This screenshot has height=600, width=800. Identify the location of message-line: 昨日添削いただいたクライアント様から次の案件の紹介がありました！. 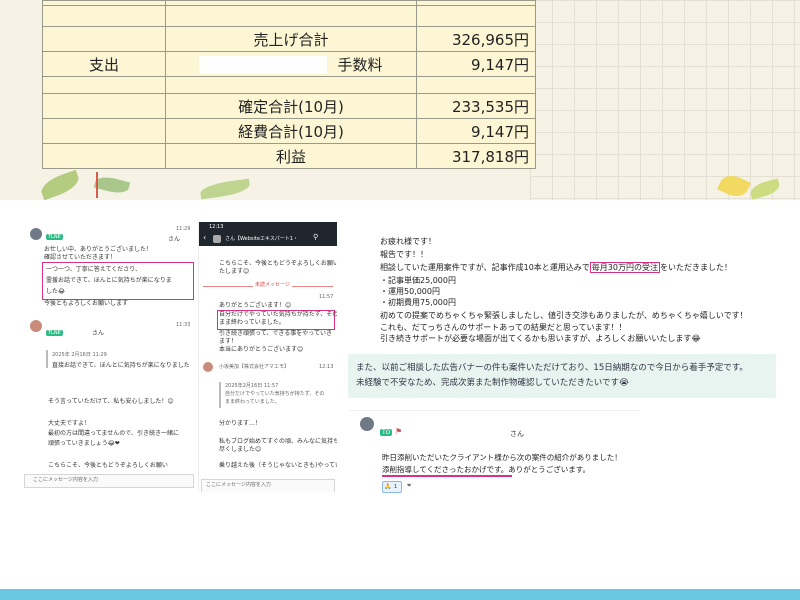
(502, 457).